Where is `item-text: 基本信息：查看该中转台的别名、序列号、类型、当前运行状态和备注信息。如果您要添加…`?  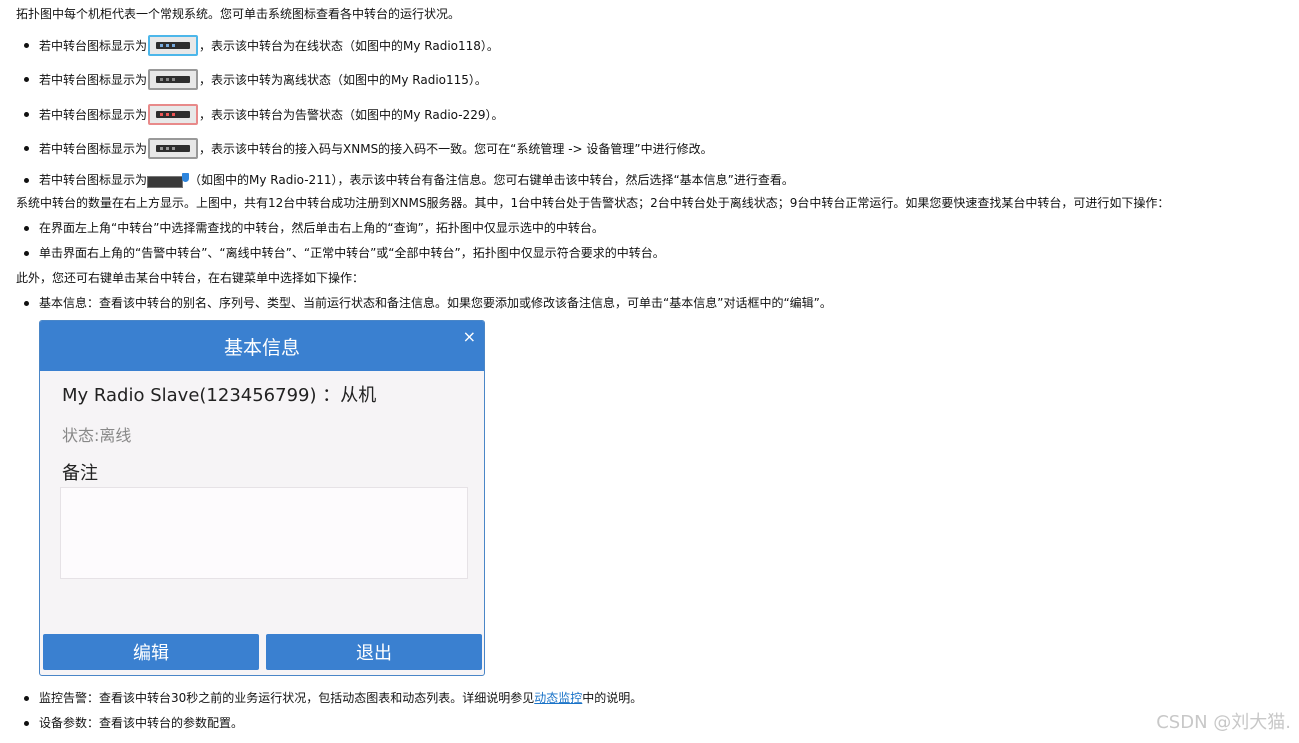 item-text: 基本信息：查看该中转台的别名、序列号、类型、当前运行状态和备注信息。如果您要添加… is located at coordinates (435, 303).